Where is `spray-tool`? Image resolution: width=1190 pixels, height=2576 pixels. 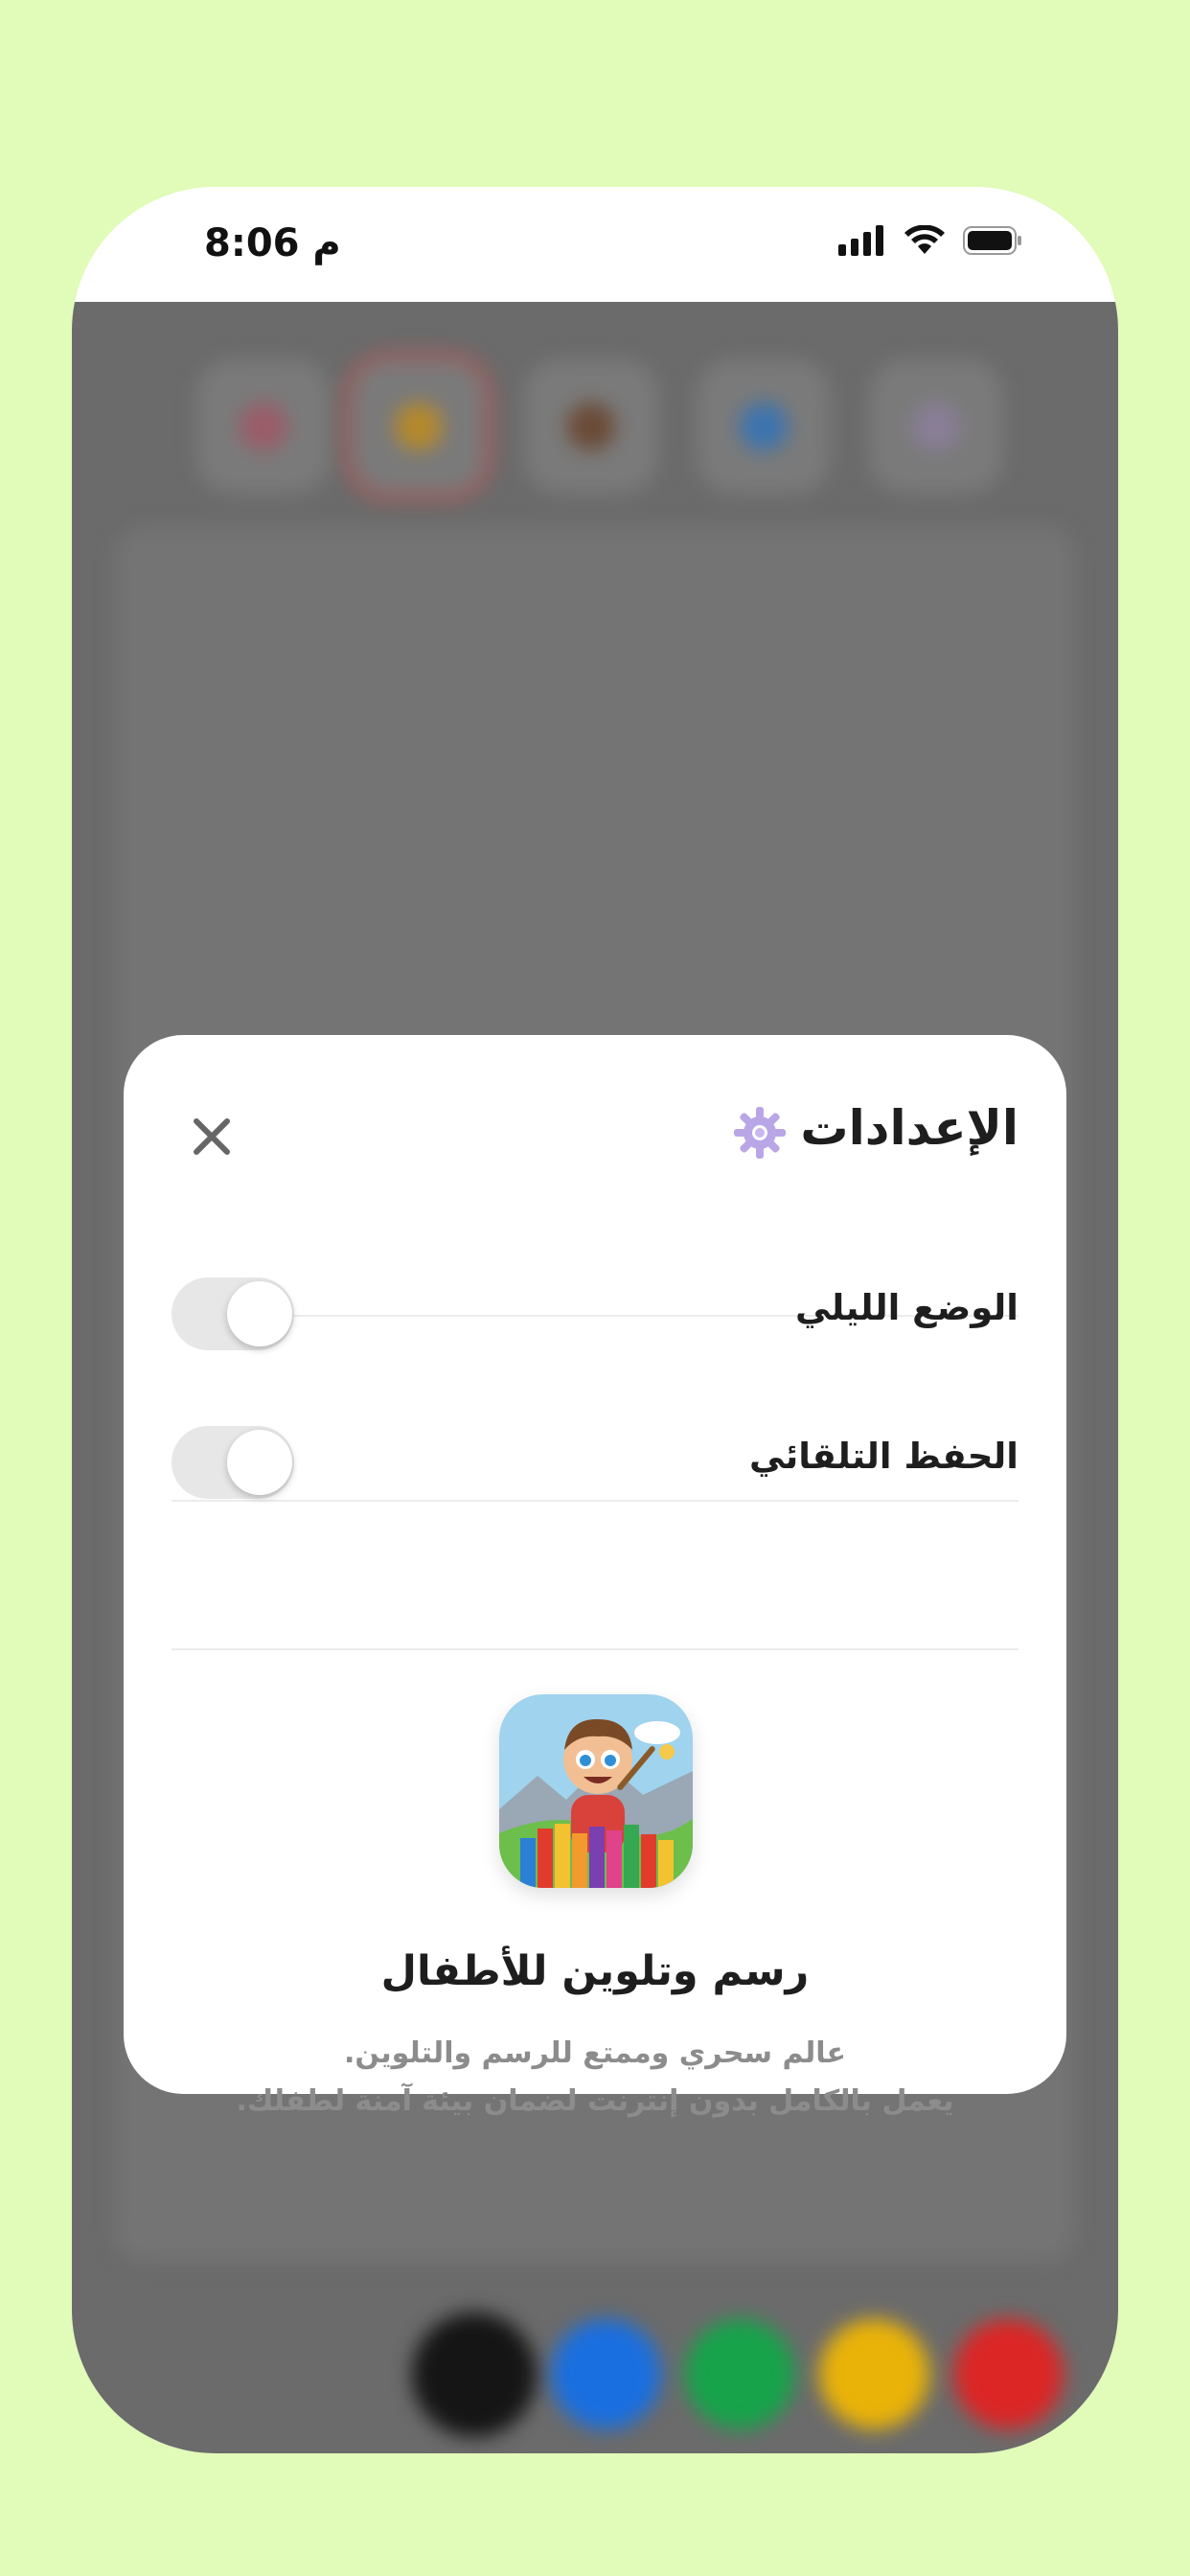
spray-tool is located at coordinates (764, 426).